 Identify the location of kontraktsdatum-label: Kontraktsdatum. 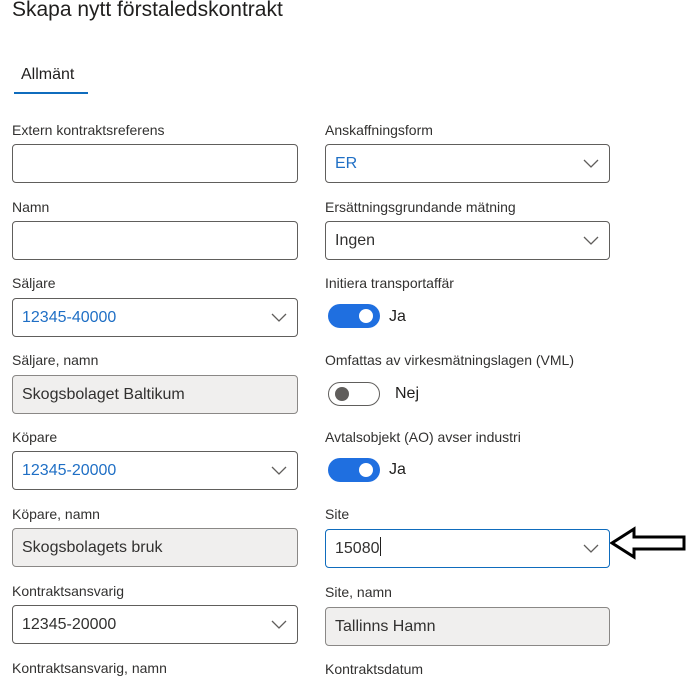
(374, 669).